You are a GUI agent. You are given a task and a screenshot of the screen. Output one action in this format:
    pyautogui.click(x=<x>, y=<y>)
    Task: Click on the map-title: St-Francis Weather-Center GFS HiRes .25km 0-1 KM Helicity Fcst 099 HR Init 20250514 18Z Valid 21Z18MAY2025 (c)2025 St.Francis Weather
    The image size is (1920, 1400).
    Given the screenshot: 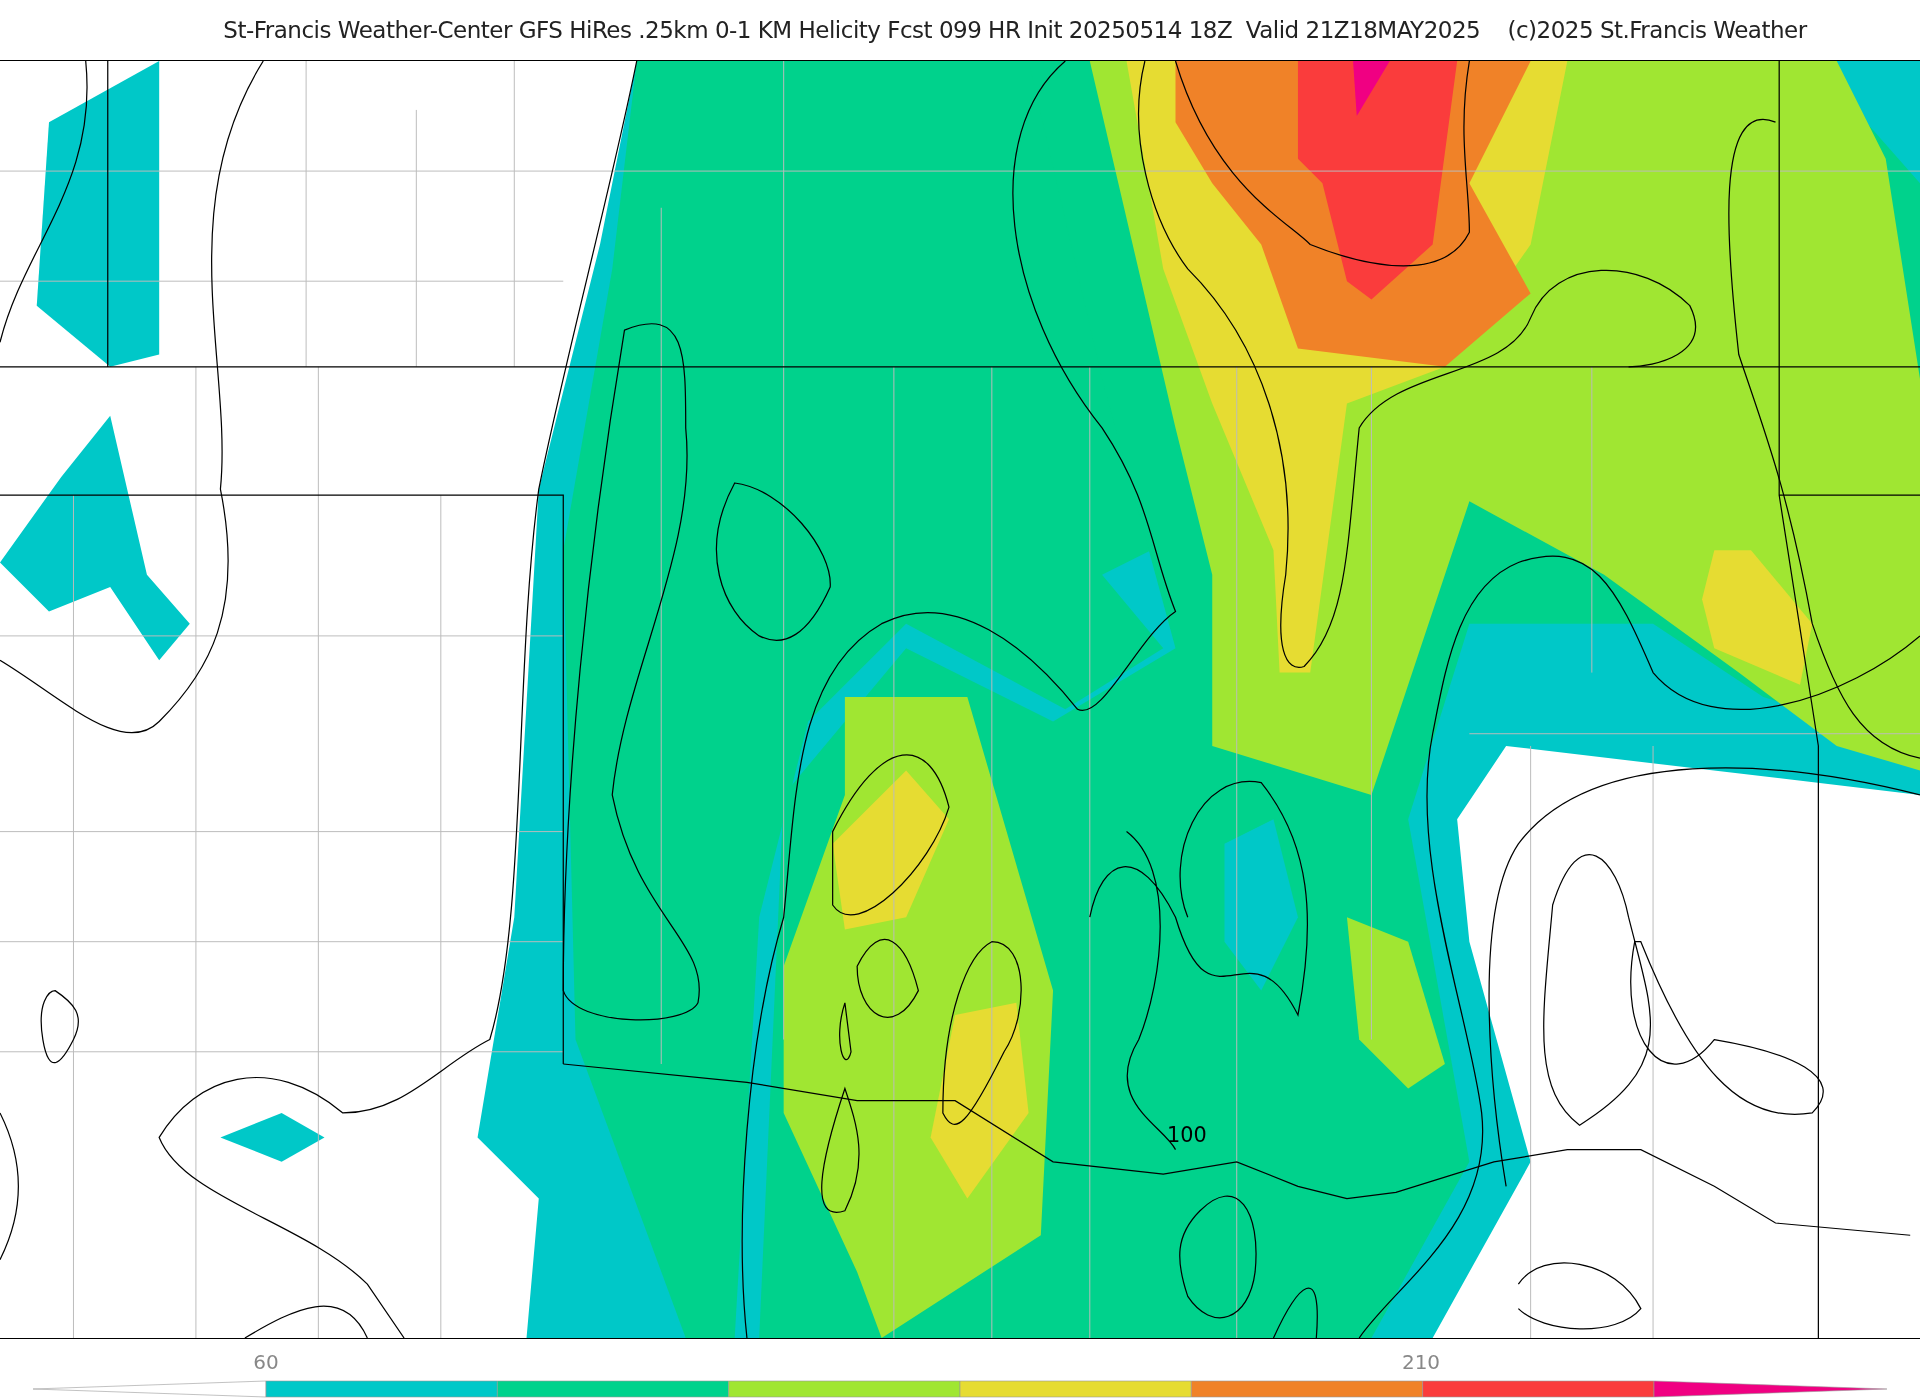 What is the action you would take?
    pyautogui.click(x=1015, y=30)
    